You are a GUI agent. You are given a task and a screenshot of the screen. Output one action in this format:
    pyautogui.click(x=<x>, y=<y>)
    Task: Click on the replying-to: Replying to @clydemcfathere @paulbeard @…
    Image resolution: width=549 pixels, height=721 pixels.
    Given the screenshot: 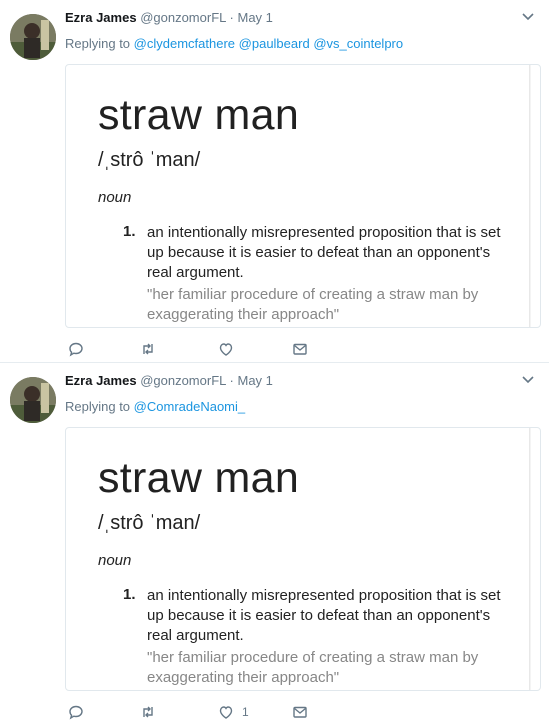 What is the action you would take?
    pyautogui.click(x=234, y=43)
    